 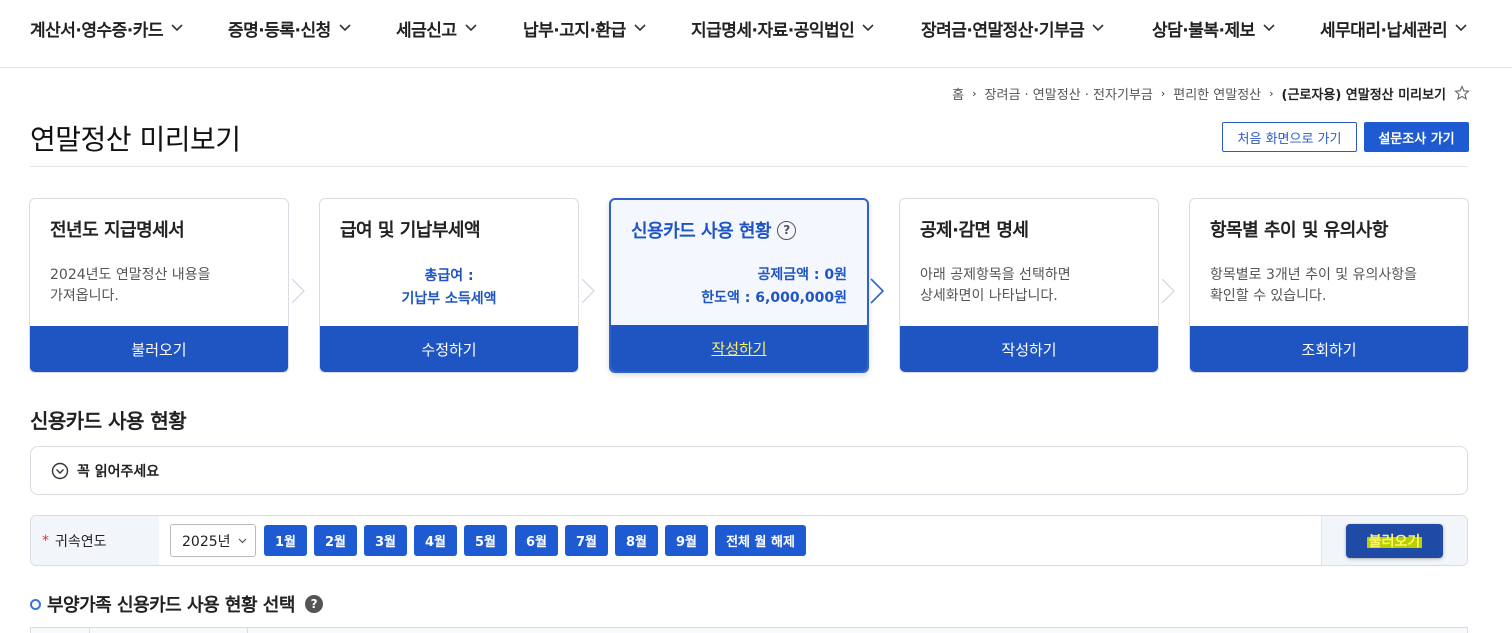 I want to click on required-mark: *, so click(x=45, y=540).